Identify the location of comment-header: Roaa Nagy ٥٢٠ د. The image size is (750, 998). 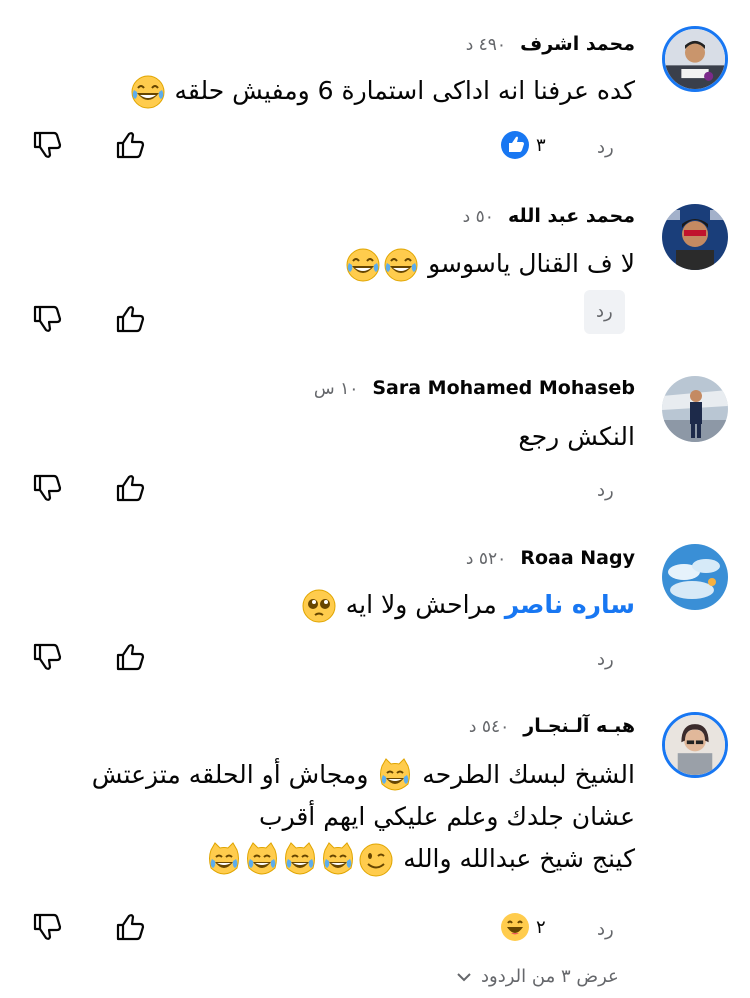
(550, 558).